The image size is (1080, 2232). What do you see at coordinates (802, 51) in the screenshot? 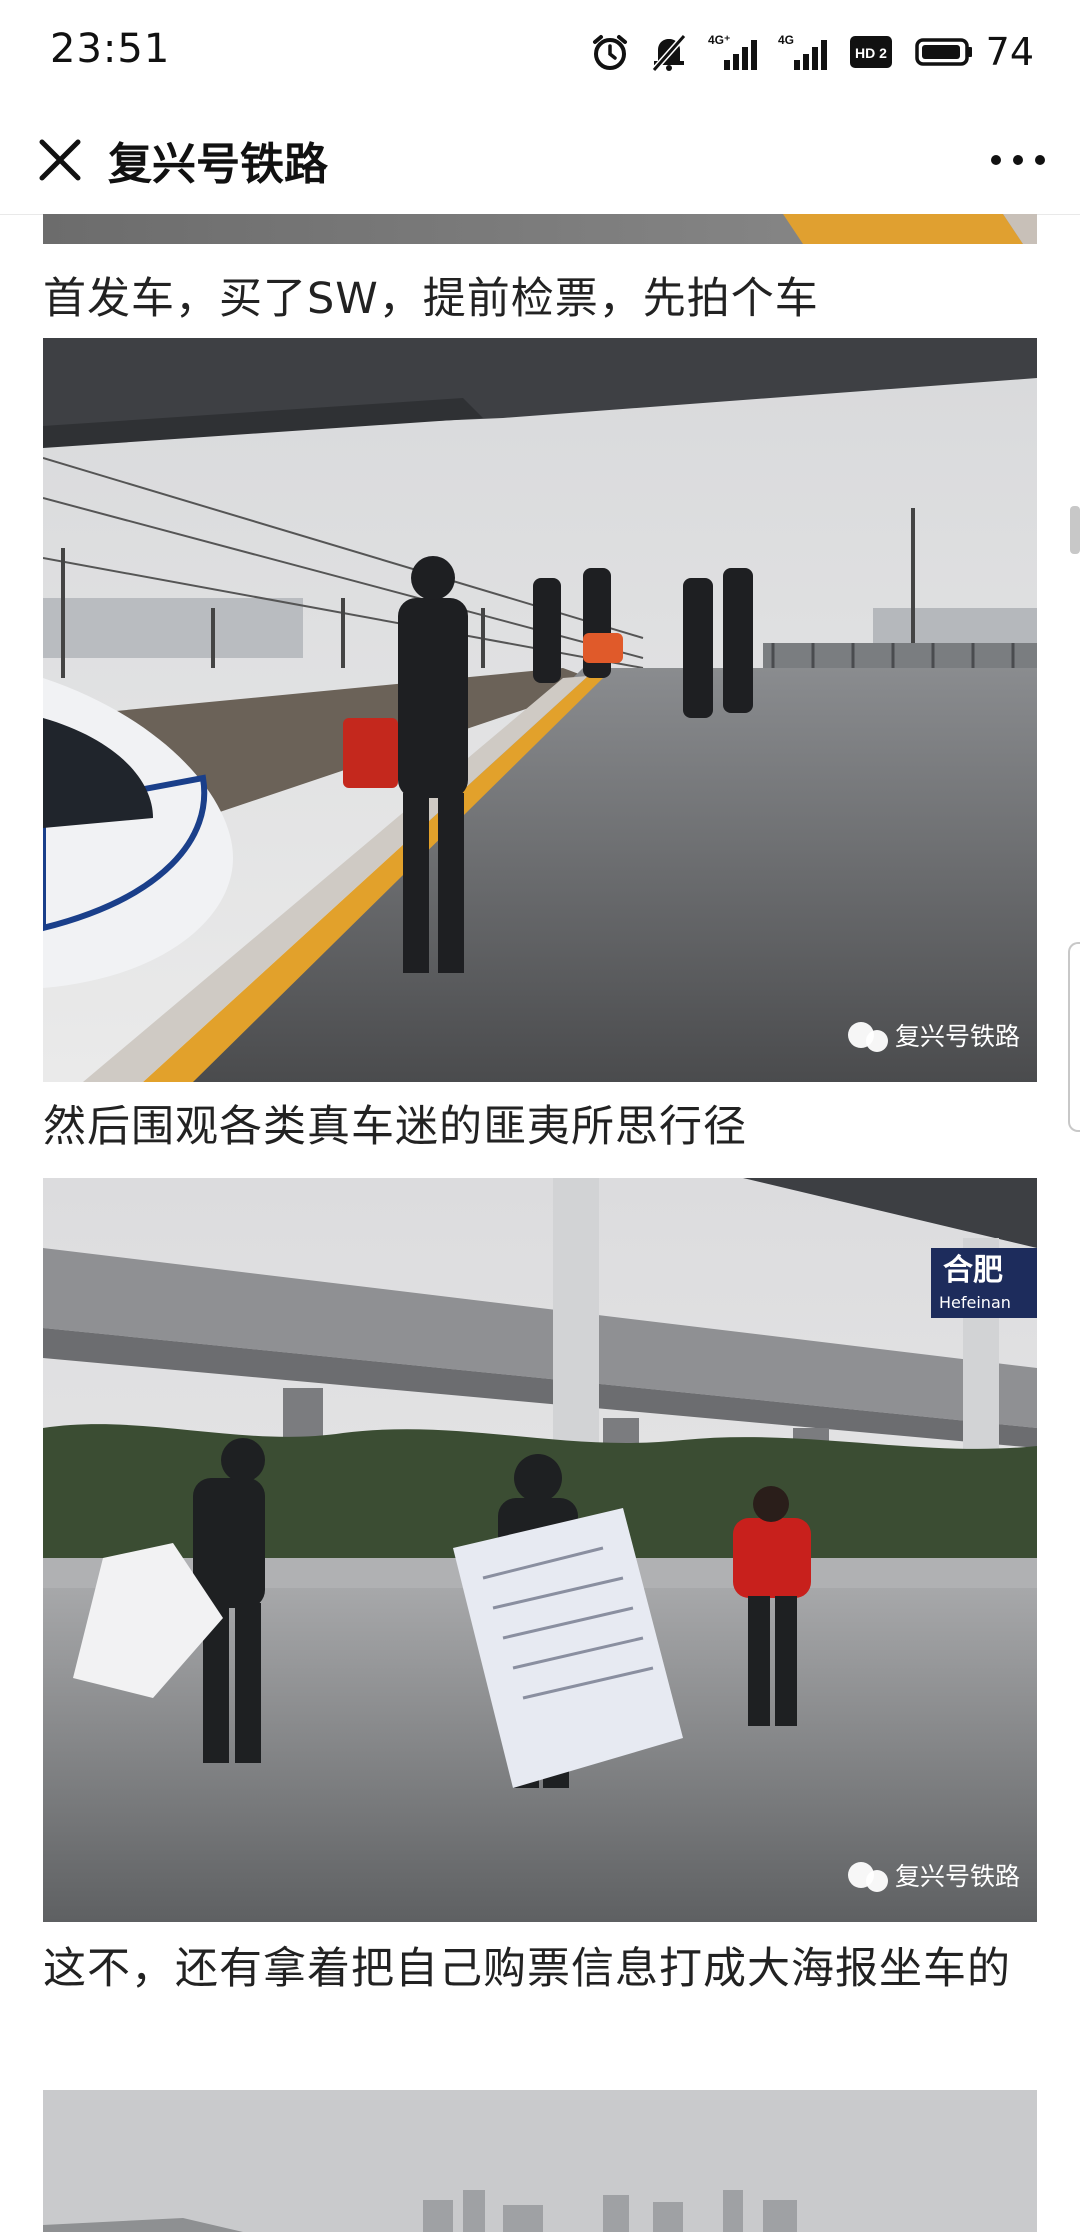
I see `4g-signal-icon: 4G` at bounding box center [802, 51].